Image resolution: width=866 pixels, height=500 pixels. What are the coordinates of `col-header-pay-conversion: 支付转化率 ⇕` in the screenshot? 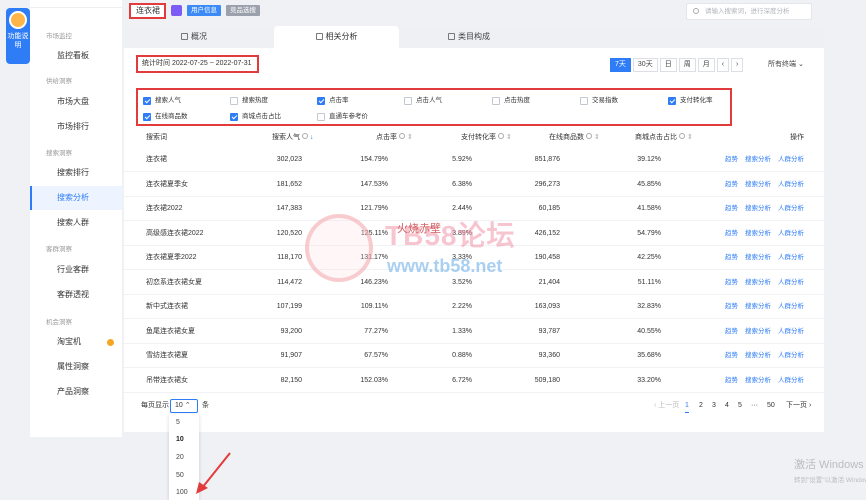 It's located at (486, 138).